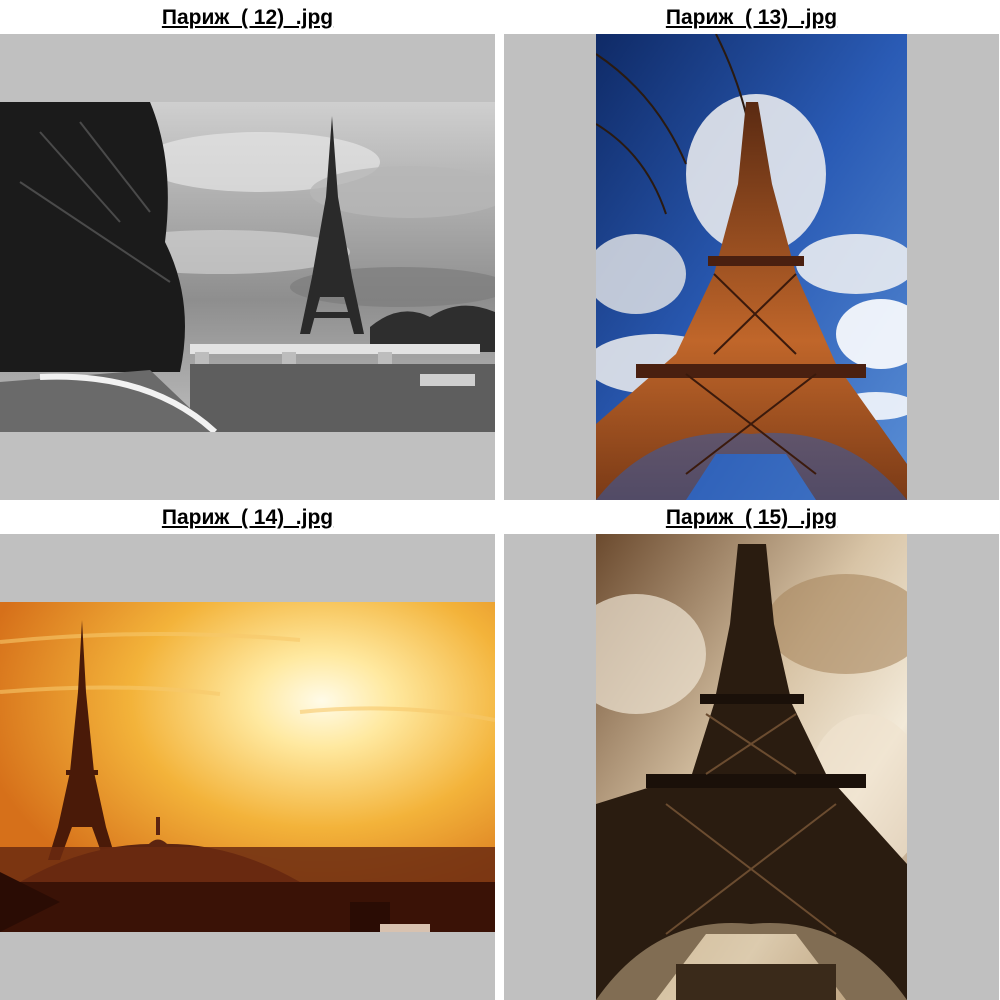  What do you see at coordinates (751, 17) in the screenshot?
I see `thumbnail-filename: Париж ( 13) .jpg` at bounding box center [751, 17].